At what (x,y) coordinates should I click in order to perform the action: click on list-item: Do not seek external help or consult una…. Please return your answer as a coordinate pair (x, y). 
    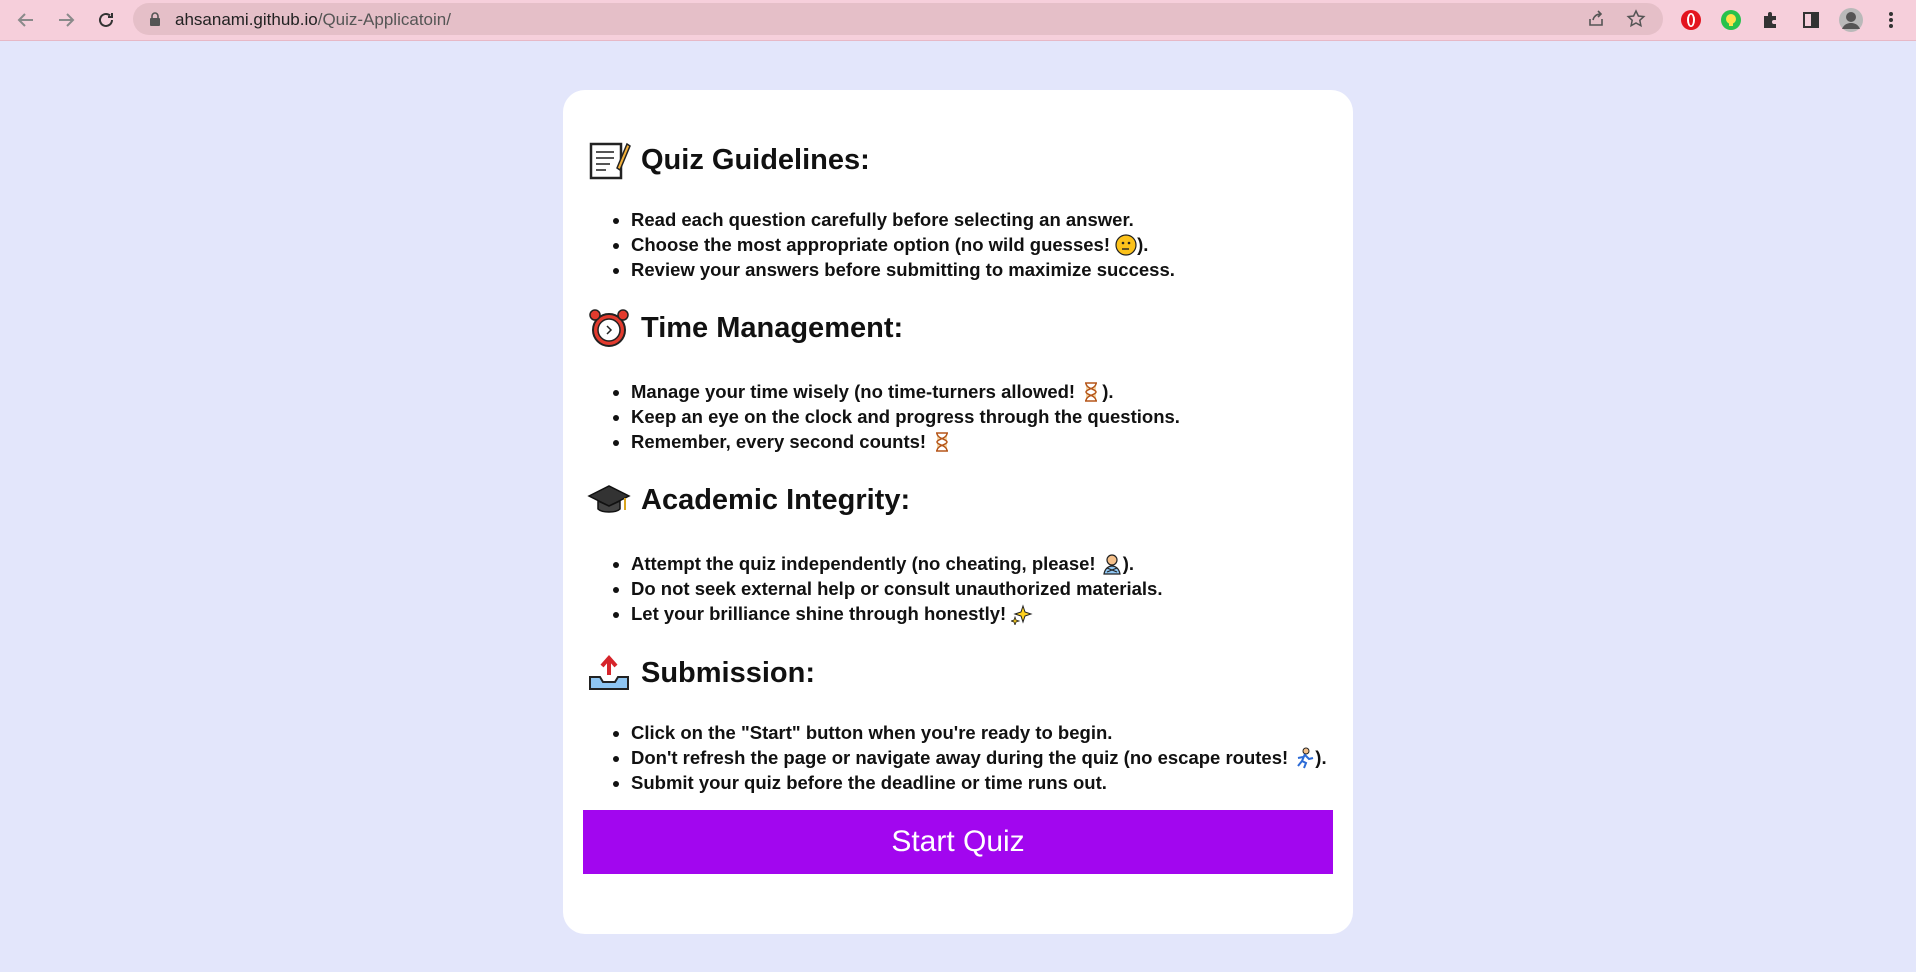
    Looking at the image, I should click on (991, 588).